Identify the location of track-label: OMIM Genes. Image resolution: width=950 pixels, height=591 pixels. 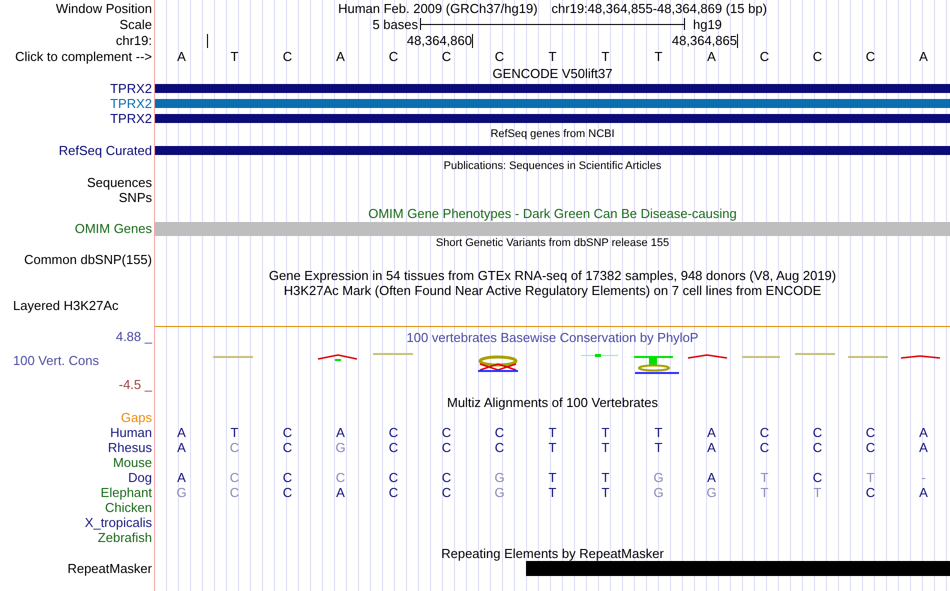
(113, 228).